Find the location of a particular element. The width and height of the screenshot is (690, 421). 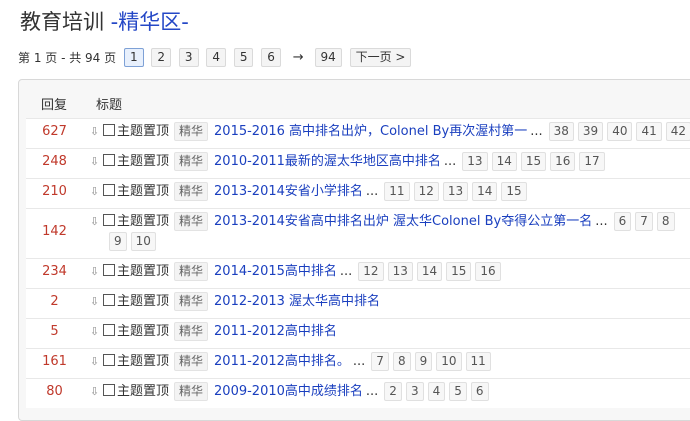

title-cell: ⇩ 主题置顶 精华 2014-2015高中排名... 12 13 14 15 16 is located at coordinates (389, 273).